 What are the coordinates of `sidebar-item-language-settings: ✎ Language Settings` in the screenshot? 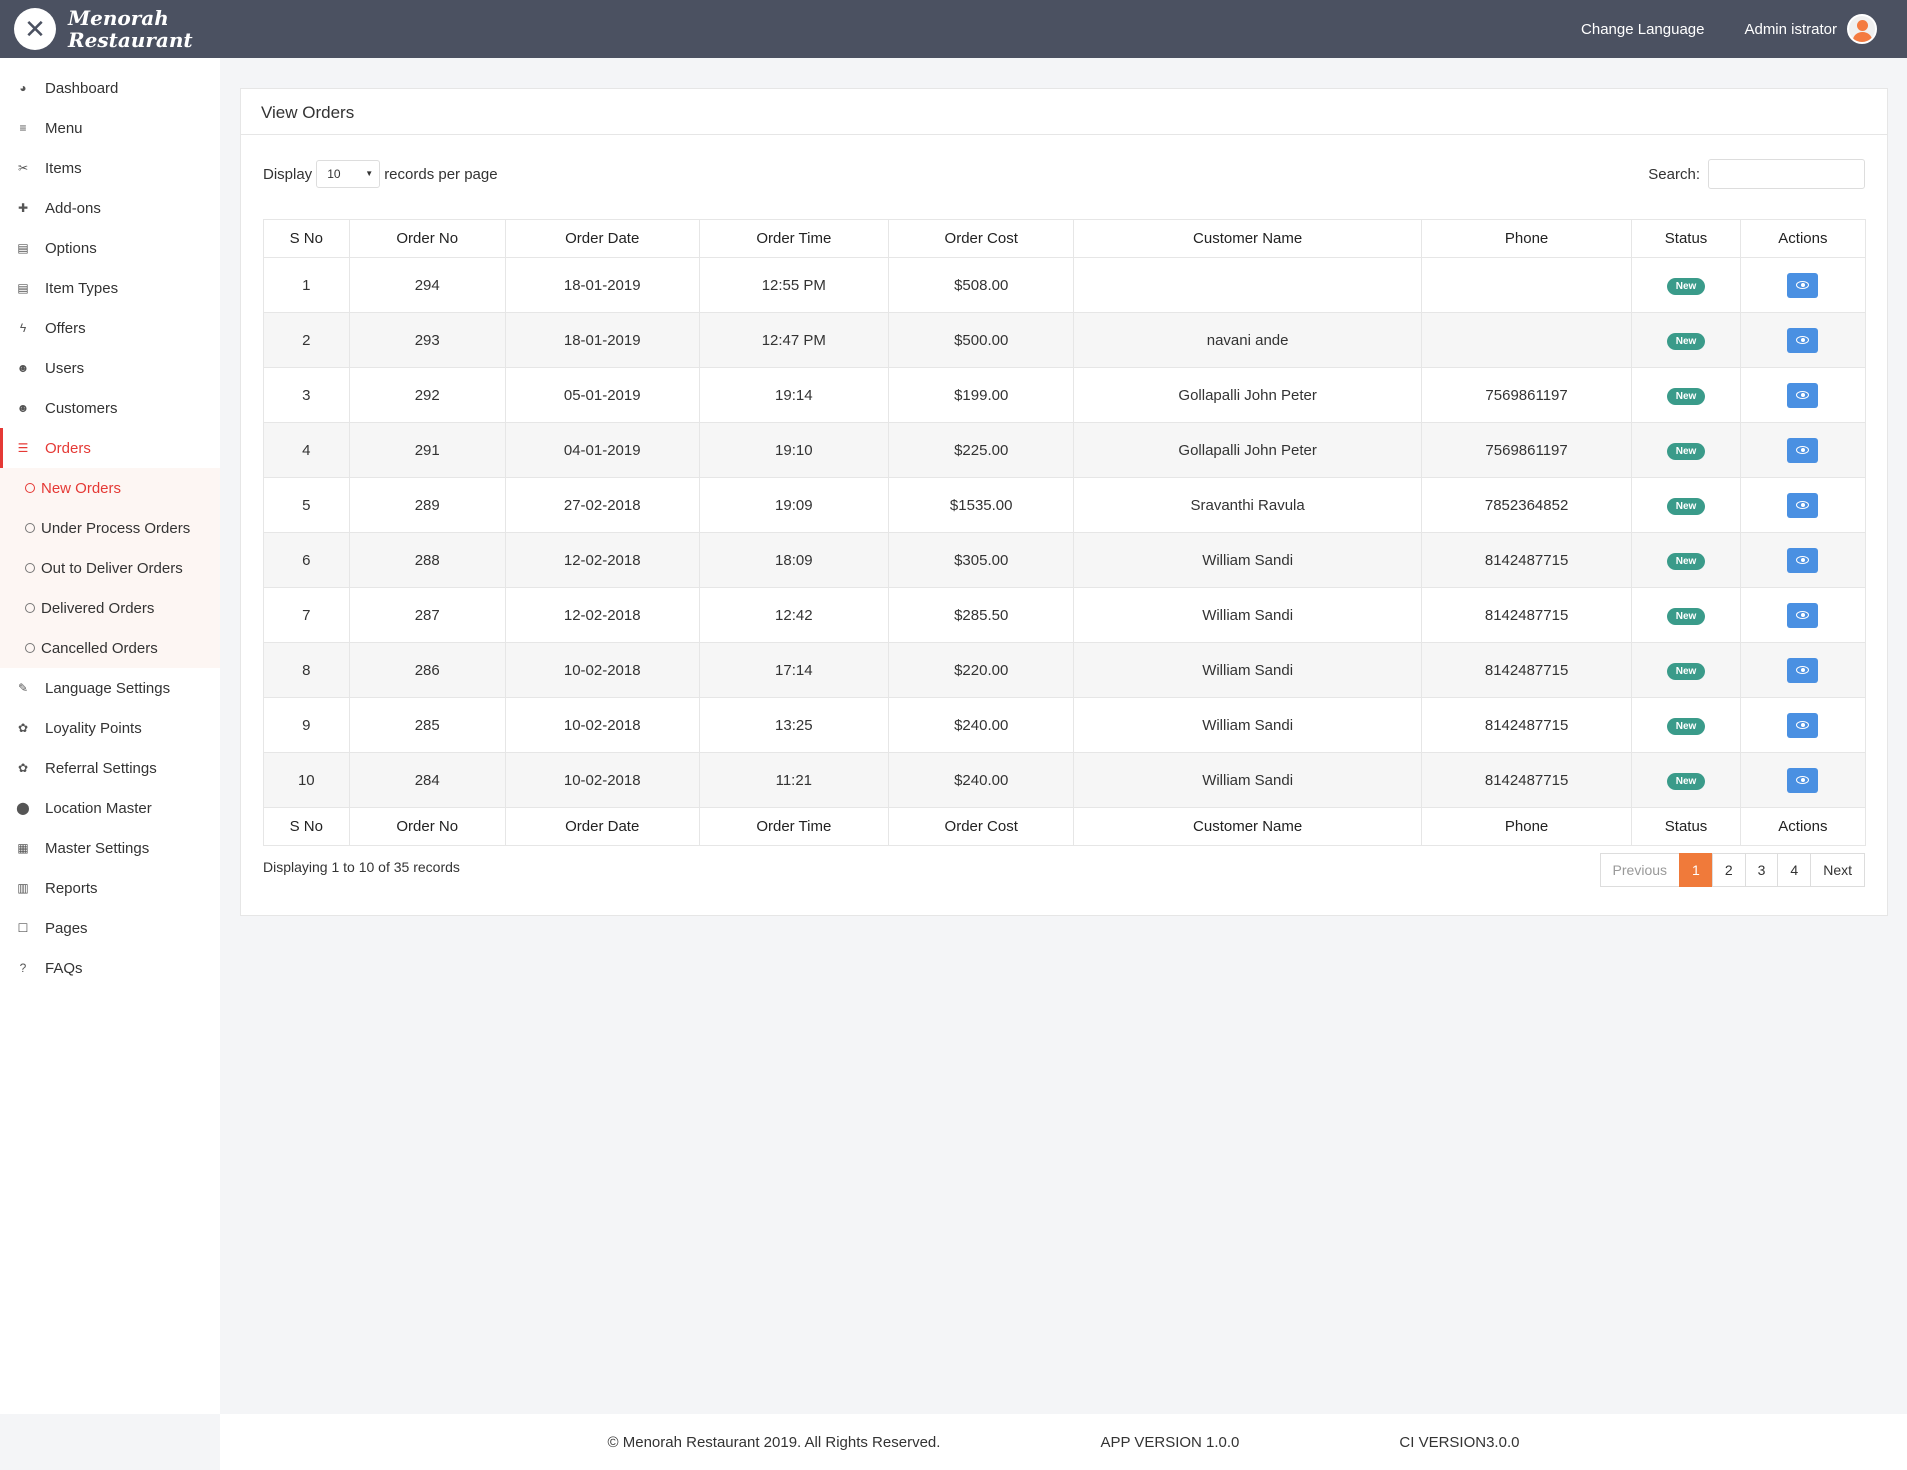 It's located at (110, 688).